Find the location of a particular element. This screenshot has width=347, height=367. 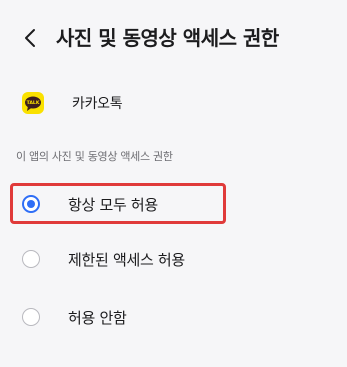

chevron-left-icon is located at coordinates (30, 38).